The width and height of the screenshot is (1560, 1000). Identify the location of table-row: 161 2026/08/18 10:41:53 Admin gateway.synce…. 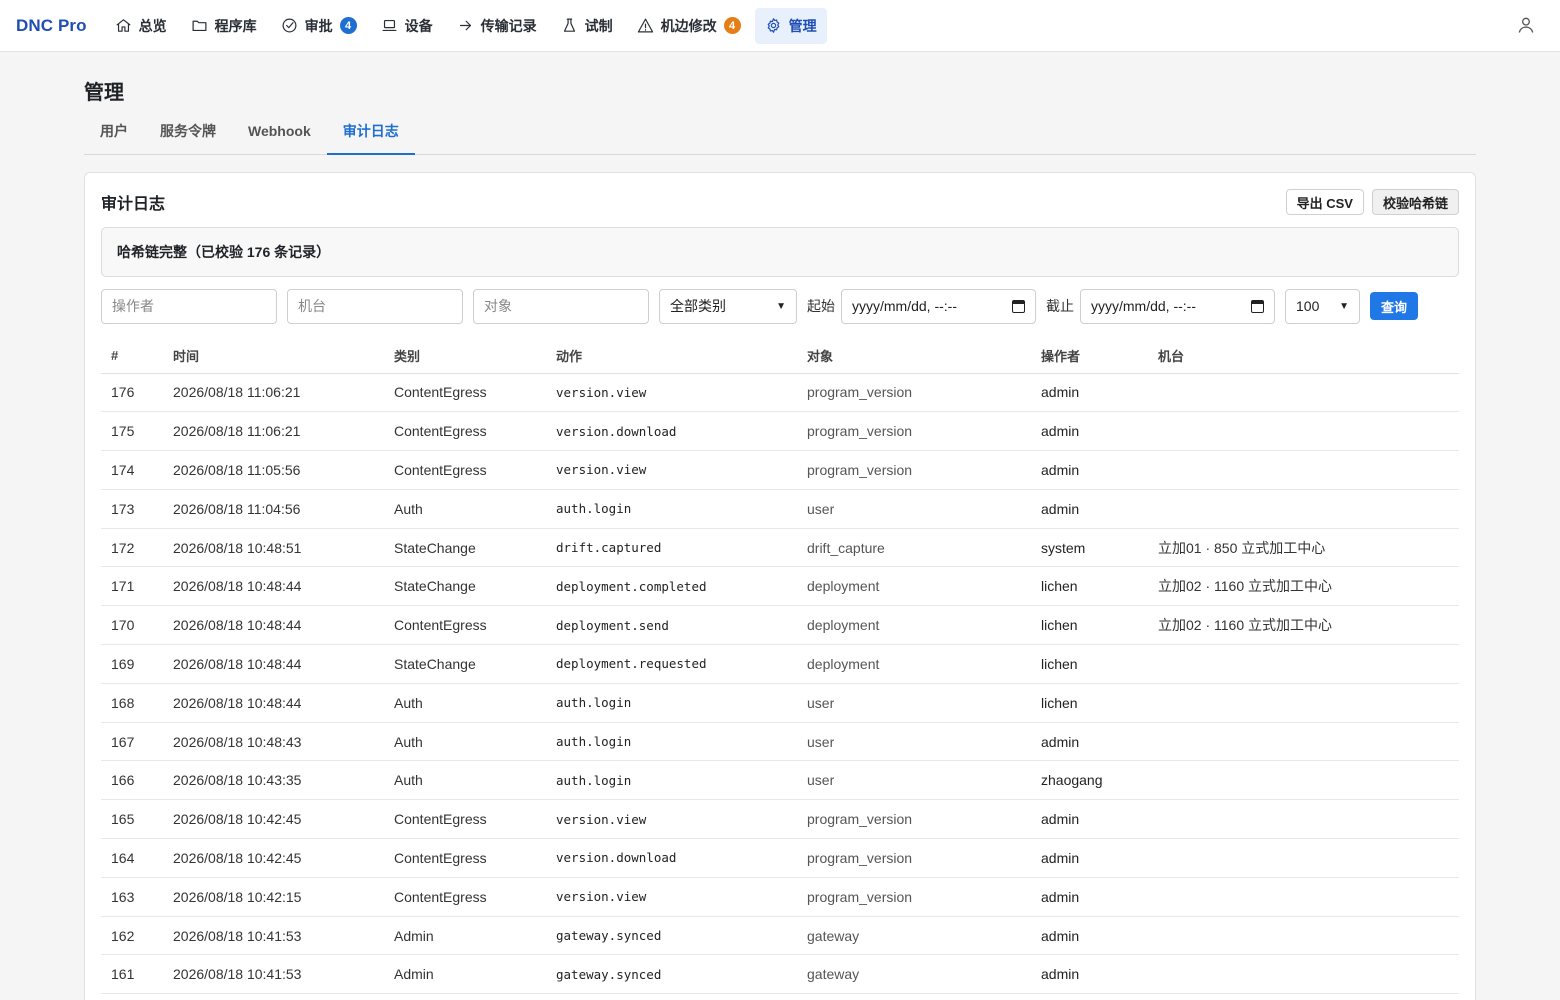
(780, 974).